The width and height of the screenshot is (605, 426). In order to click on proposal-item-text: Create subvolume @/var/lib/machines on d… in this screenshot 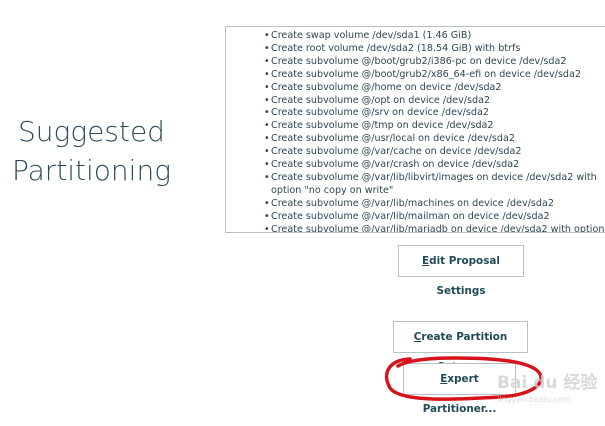, I will do `click(412, 203)`.